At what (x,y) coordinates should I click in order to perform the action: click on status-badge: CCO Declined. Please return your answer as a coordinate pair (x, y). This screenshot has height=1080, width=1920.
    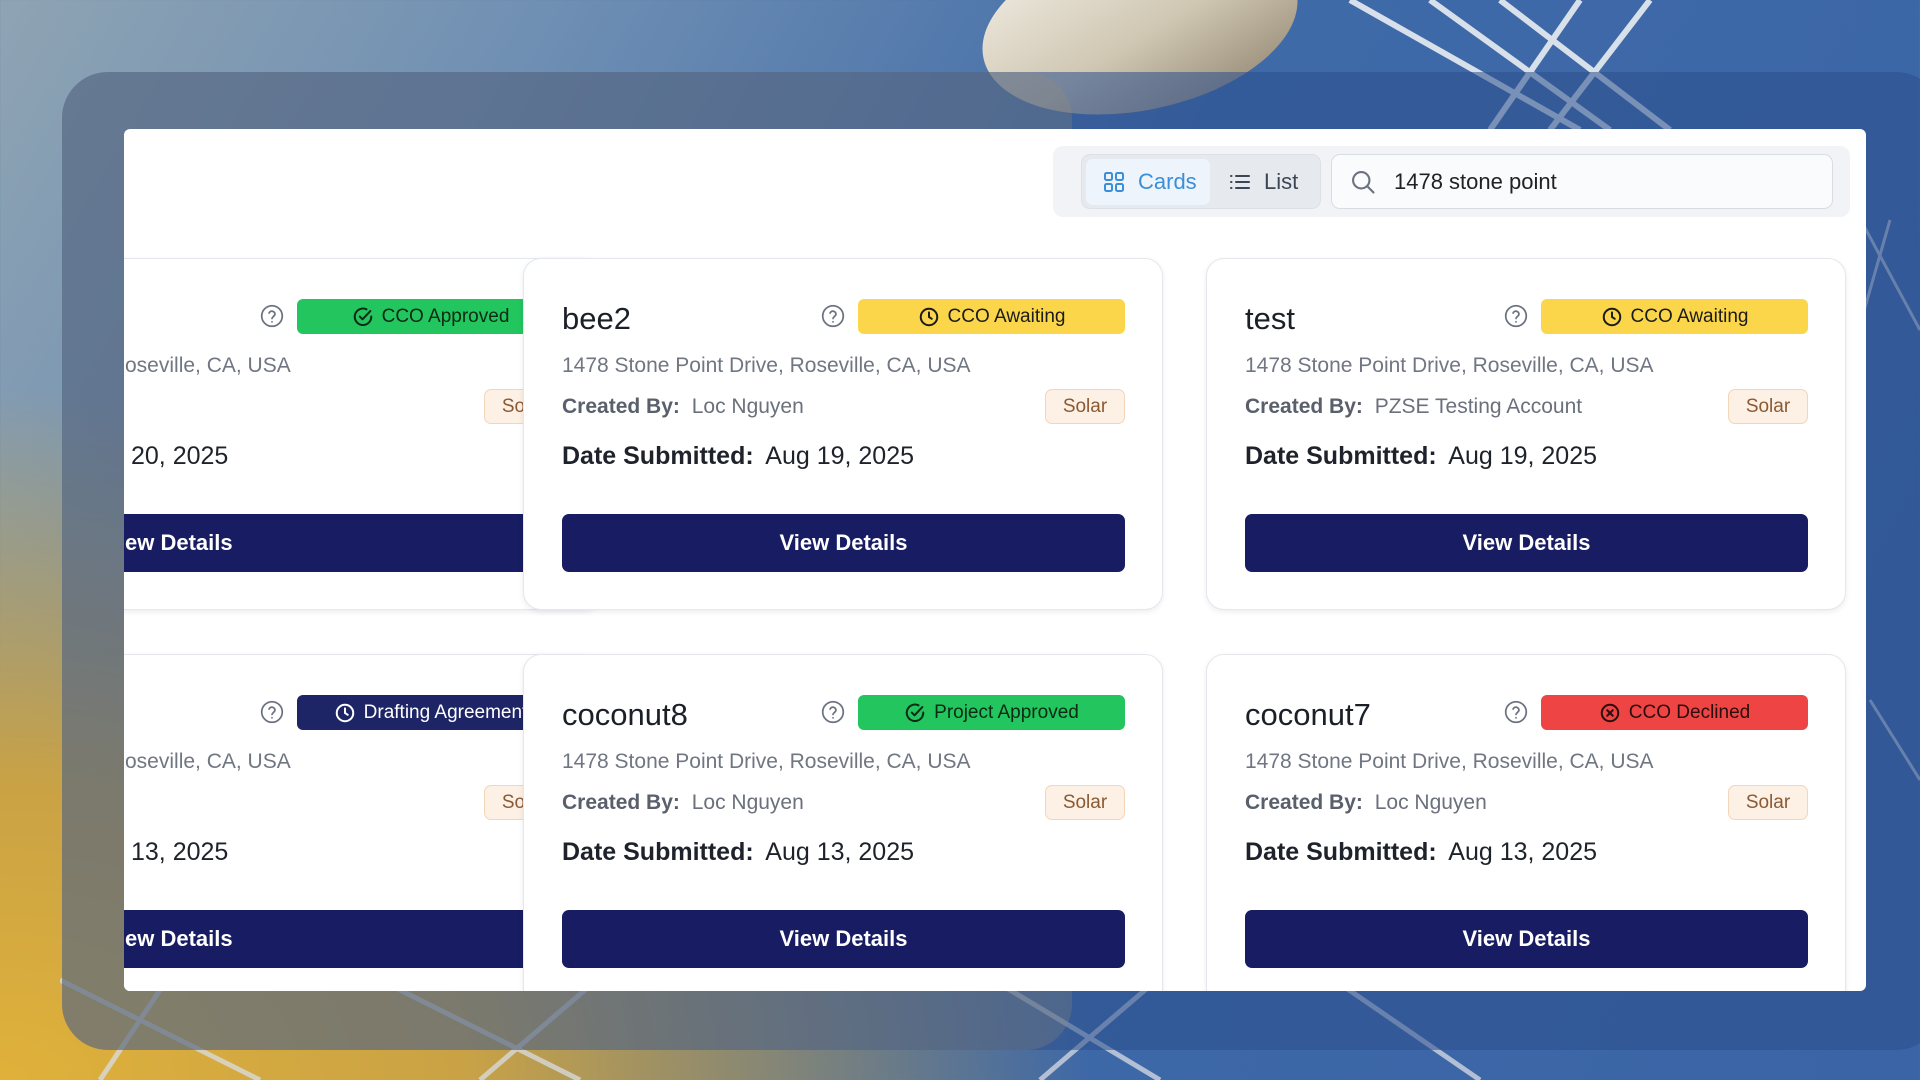
    Looking at the image, I should click on (1674, 712).